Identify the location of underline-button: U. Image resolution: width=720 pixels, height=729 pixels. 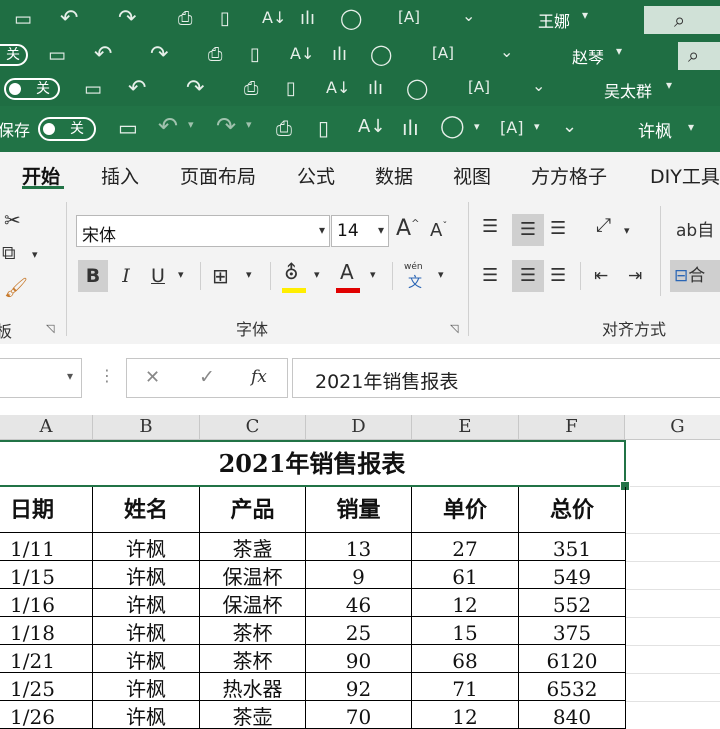
(158, 276).